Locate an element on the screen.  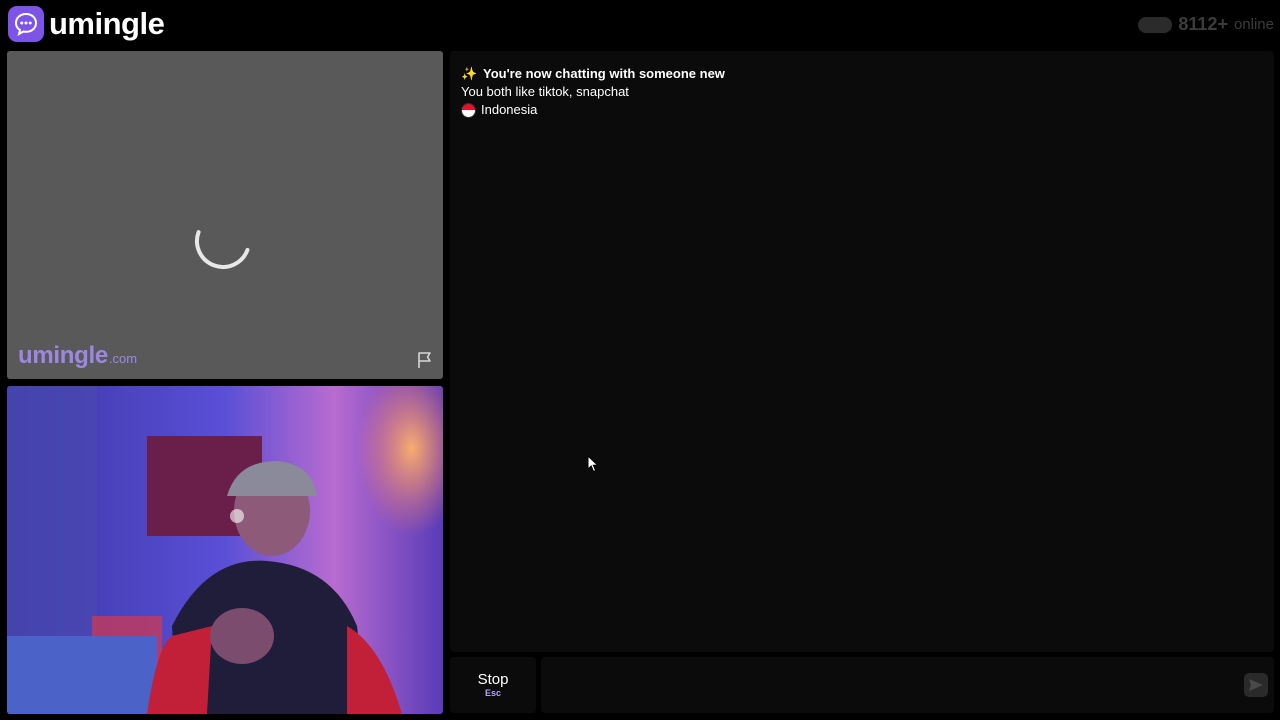
interests-text: You both like tiktok, snapchat is located at coordinates (545, 91).